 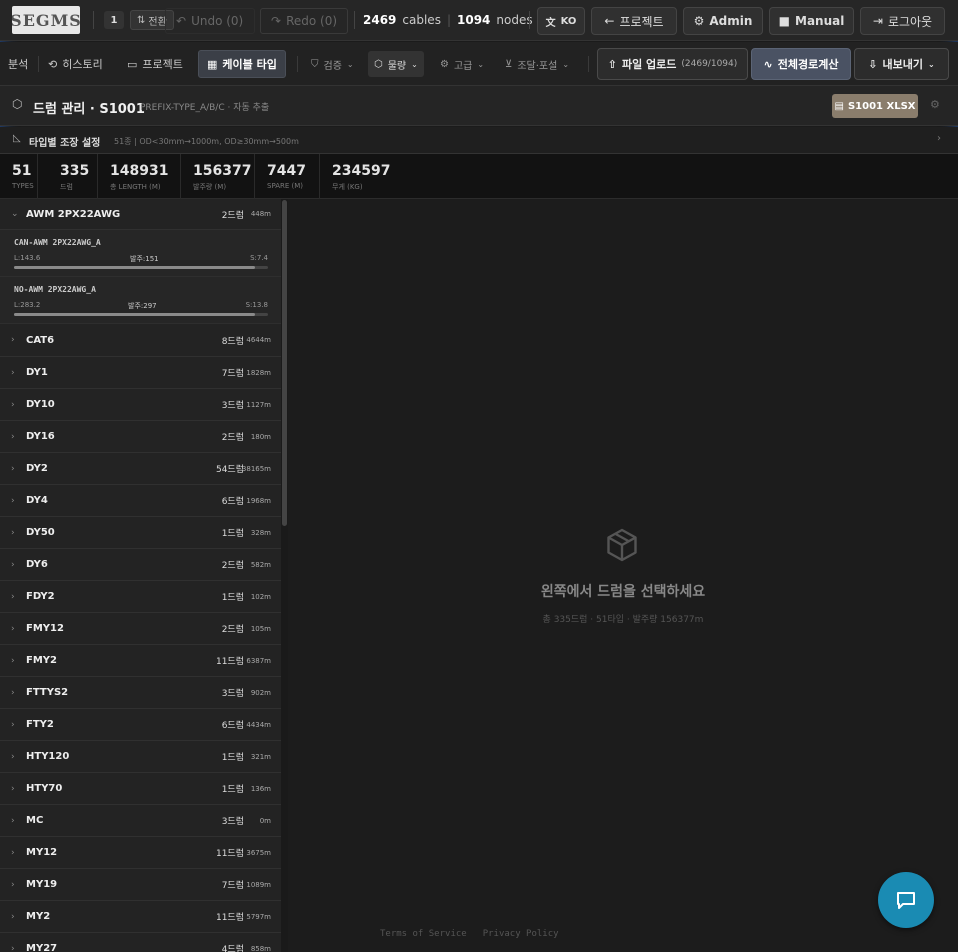 I want to click on scroll-thumb, so click(x=284, y=363).